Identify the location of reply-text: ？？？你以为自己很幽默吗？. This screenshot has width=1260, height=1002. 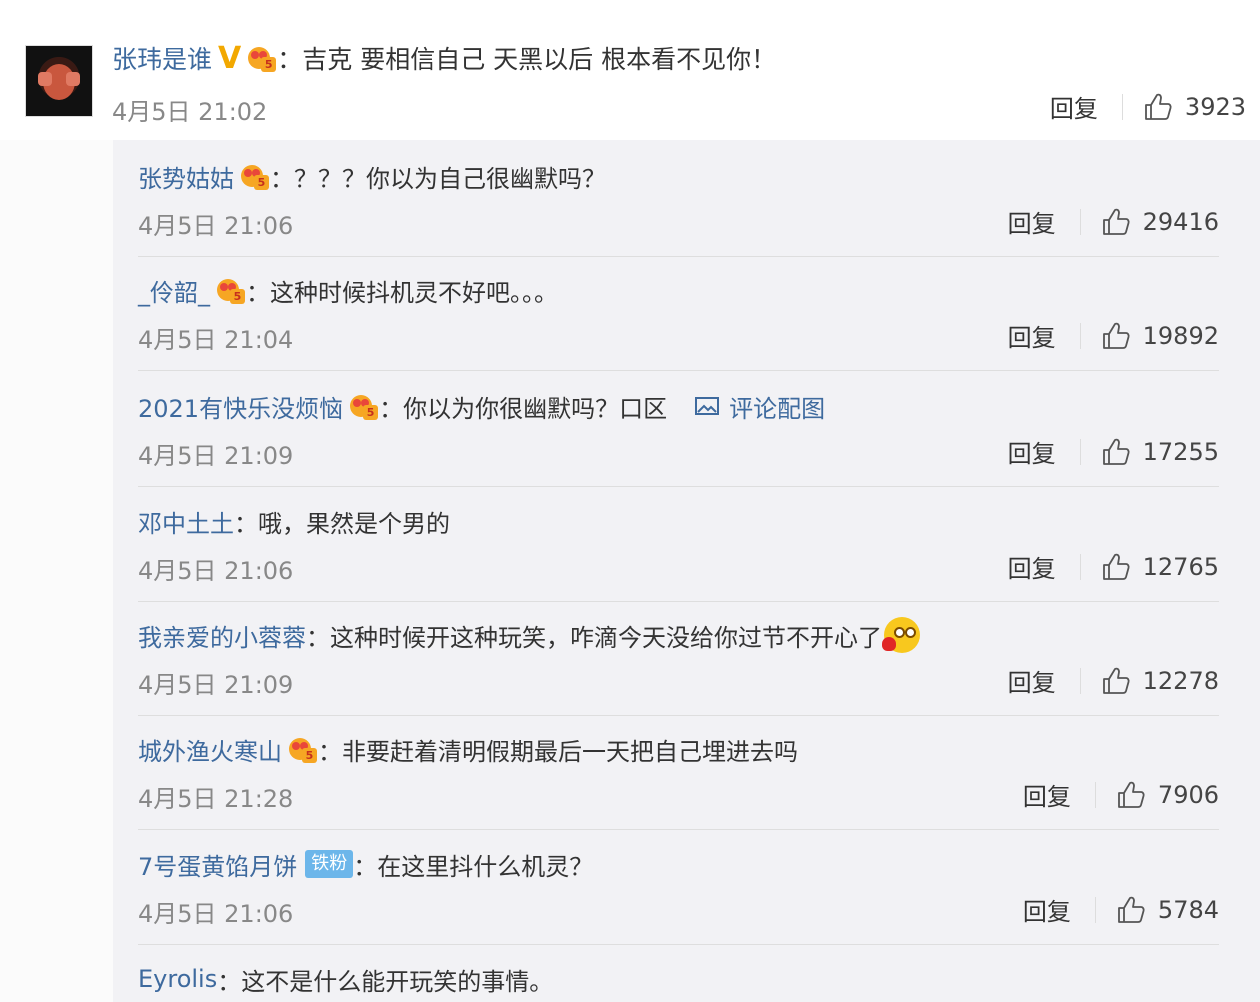
(450, 178).